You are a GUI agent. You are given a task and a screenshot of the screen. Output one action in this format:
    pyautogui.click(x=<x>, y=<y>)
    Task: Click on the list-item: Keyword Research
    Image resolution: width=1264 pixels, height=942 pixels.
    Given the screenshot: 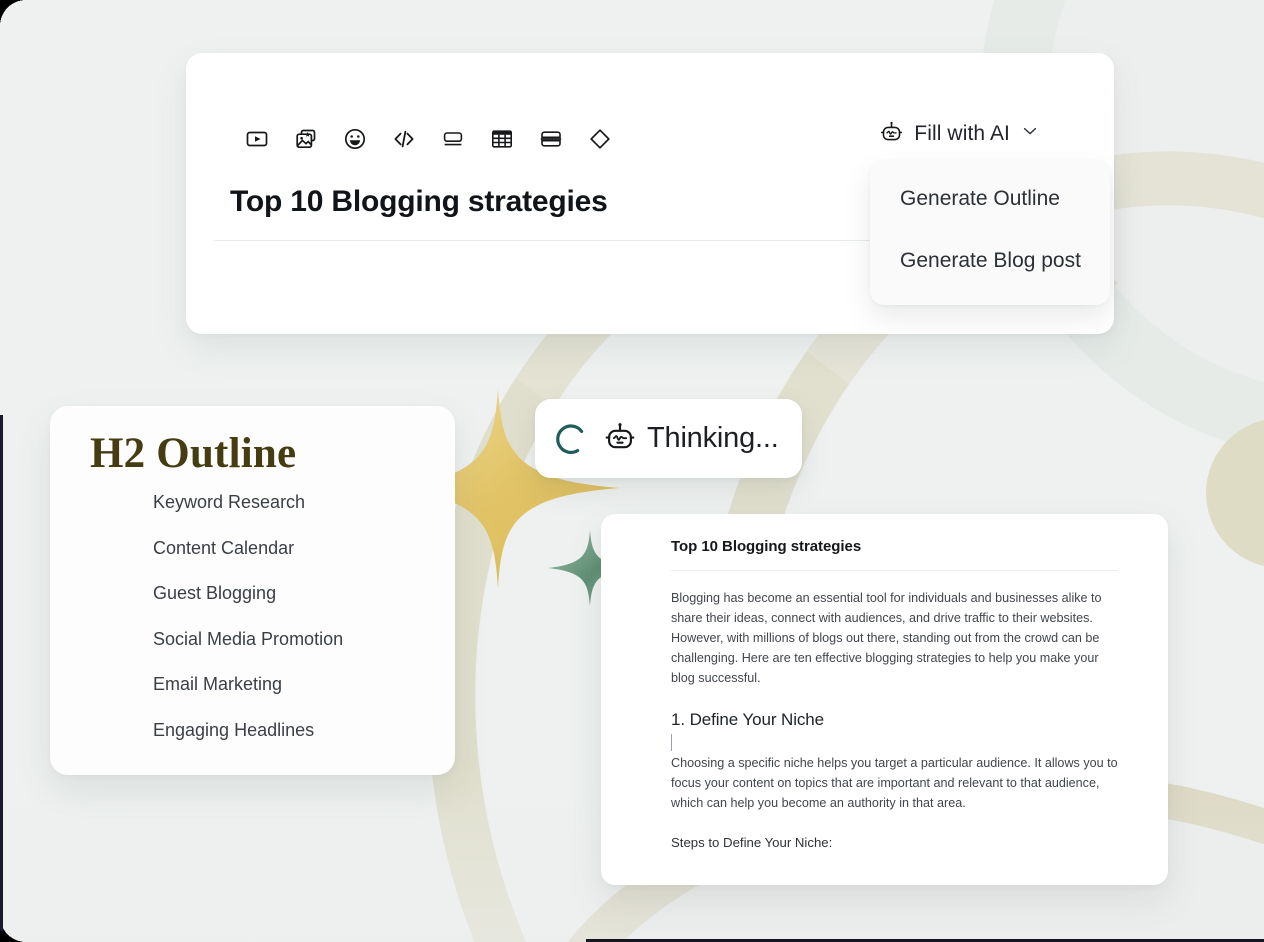 What is the action you would take?
    pyautogui.click(x=248, y=502)
    